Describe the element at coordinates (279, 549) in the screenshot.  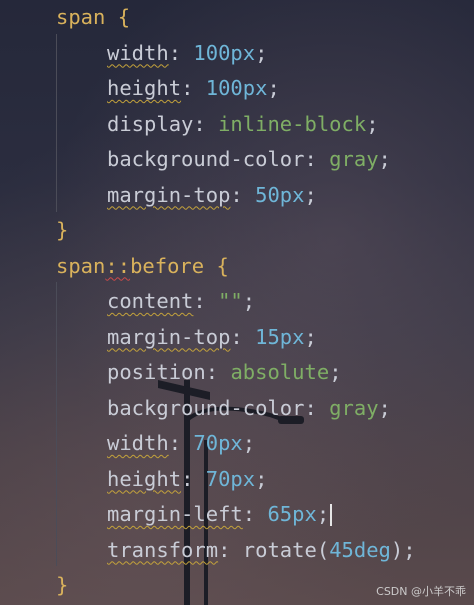
I see `css-function: rotate` at that location.